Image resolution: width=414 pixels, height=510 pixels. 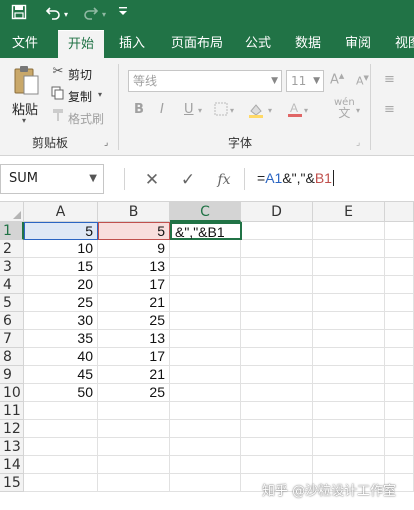 I want to click on customize-toolbar-icon, so click(x=123, y=15).